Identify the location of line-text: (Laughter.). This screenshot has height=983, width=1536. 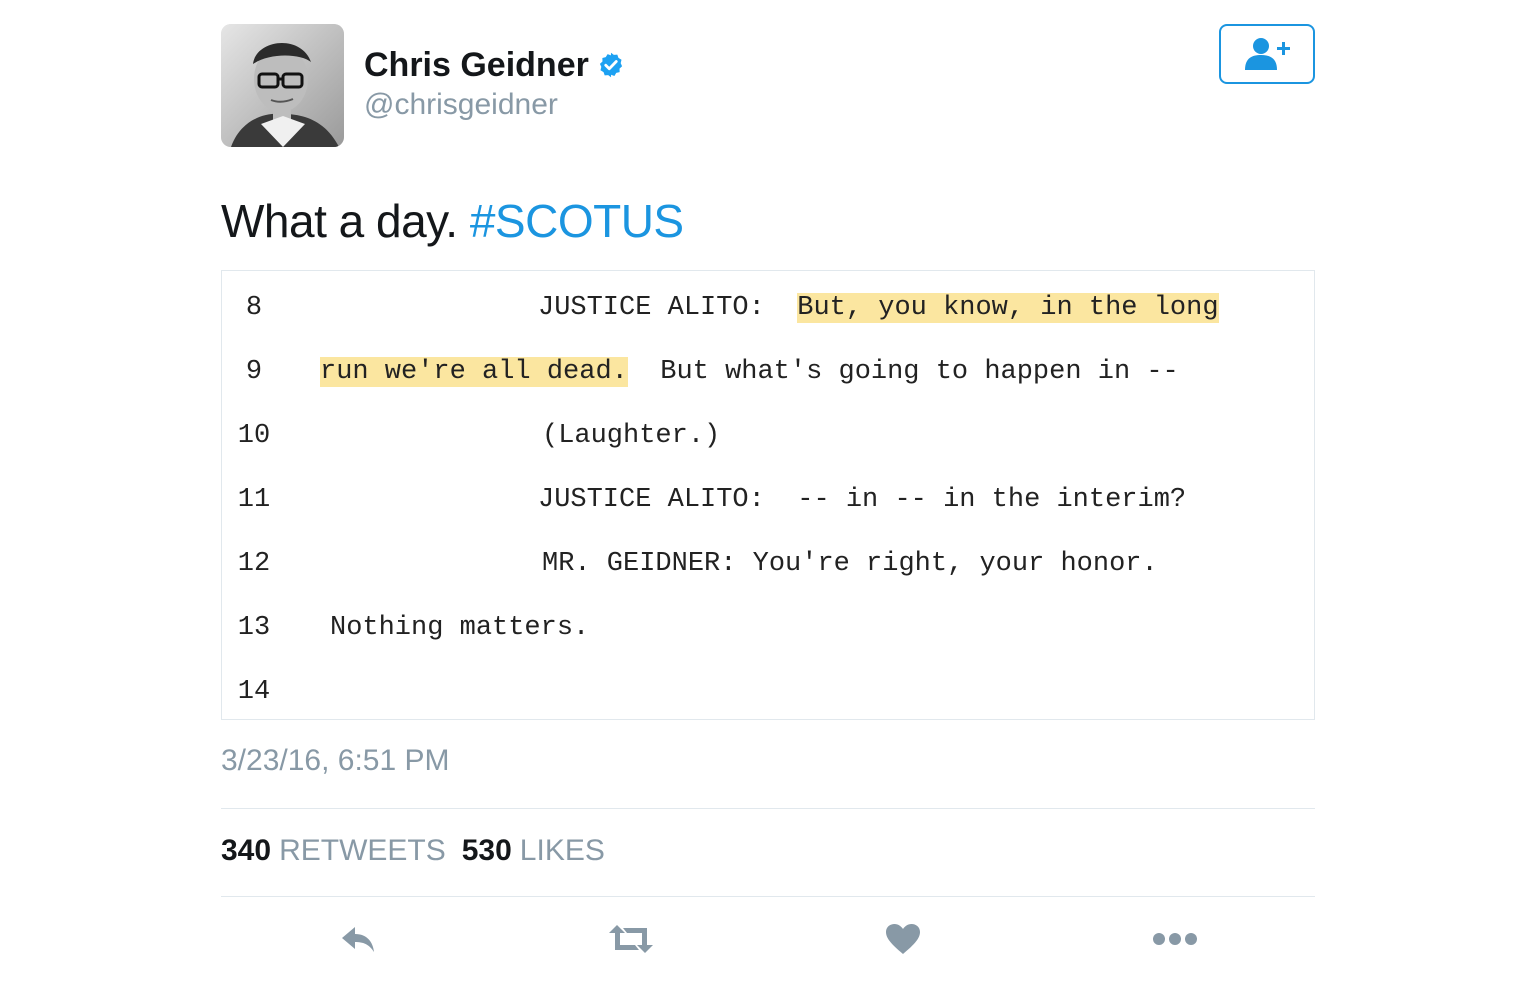
(631, 436).